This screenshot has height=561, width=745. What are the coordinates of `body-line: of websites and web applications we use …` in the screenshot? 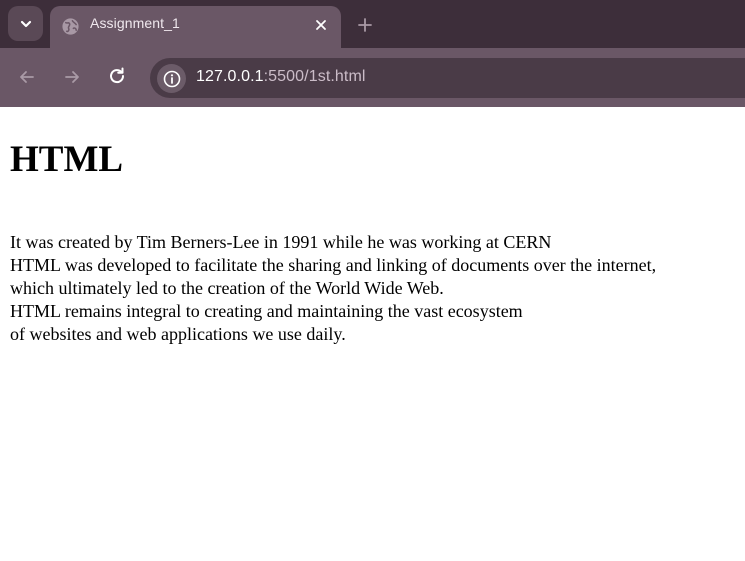 It's located at (178, 334).